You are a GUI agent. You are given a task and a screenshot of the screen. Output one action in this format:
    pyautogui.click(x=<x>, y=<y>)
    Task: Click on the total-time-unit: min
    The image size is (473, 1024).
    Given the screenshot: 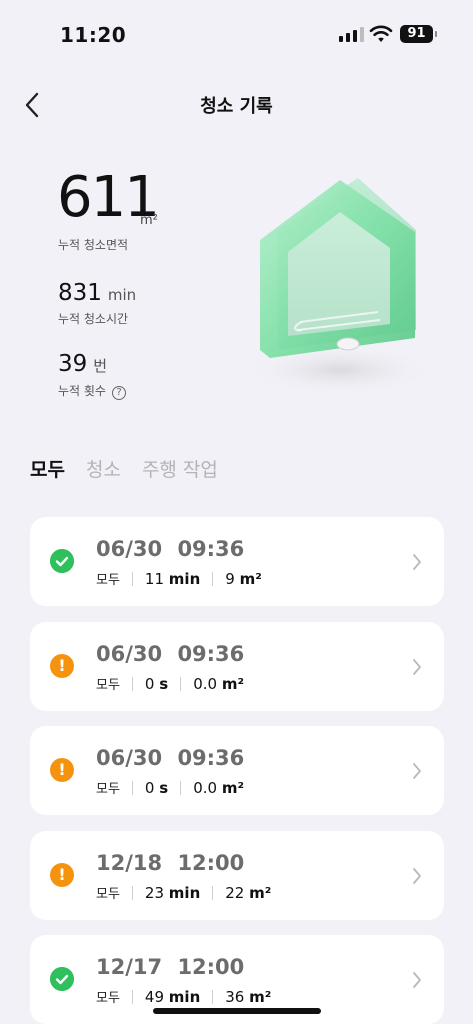 What is the action you would take?
    pyautogui.click(x=122, y=295)
    